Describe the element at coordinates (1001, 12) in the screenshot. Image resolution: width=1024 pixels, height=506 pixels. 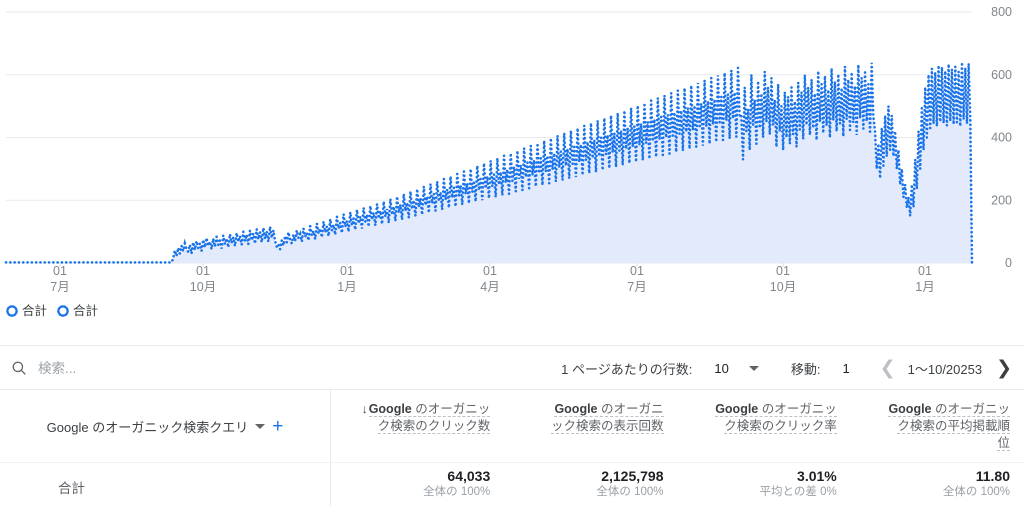
I see `y-tick-label: 800` at that location.